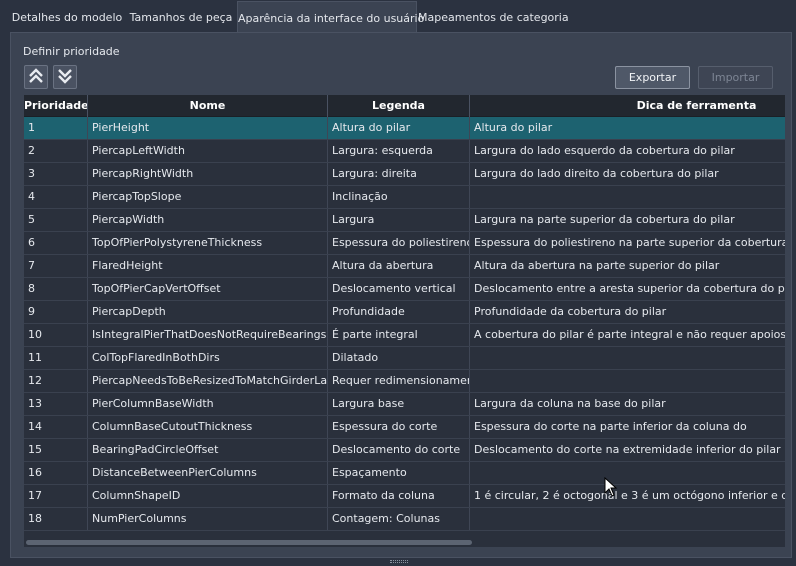  I want to click on row-legend-cell: É parte integral, so click(399, 335).